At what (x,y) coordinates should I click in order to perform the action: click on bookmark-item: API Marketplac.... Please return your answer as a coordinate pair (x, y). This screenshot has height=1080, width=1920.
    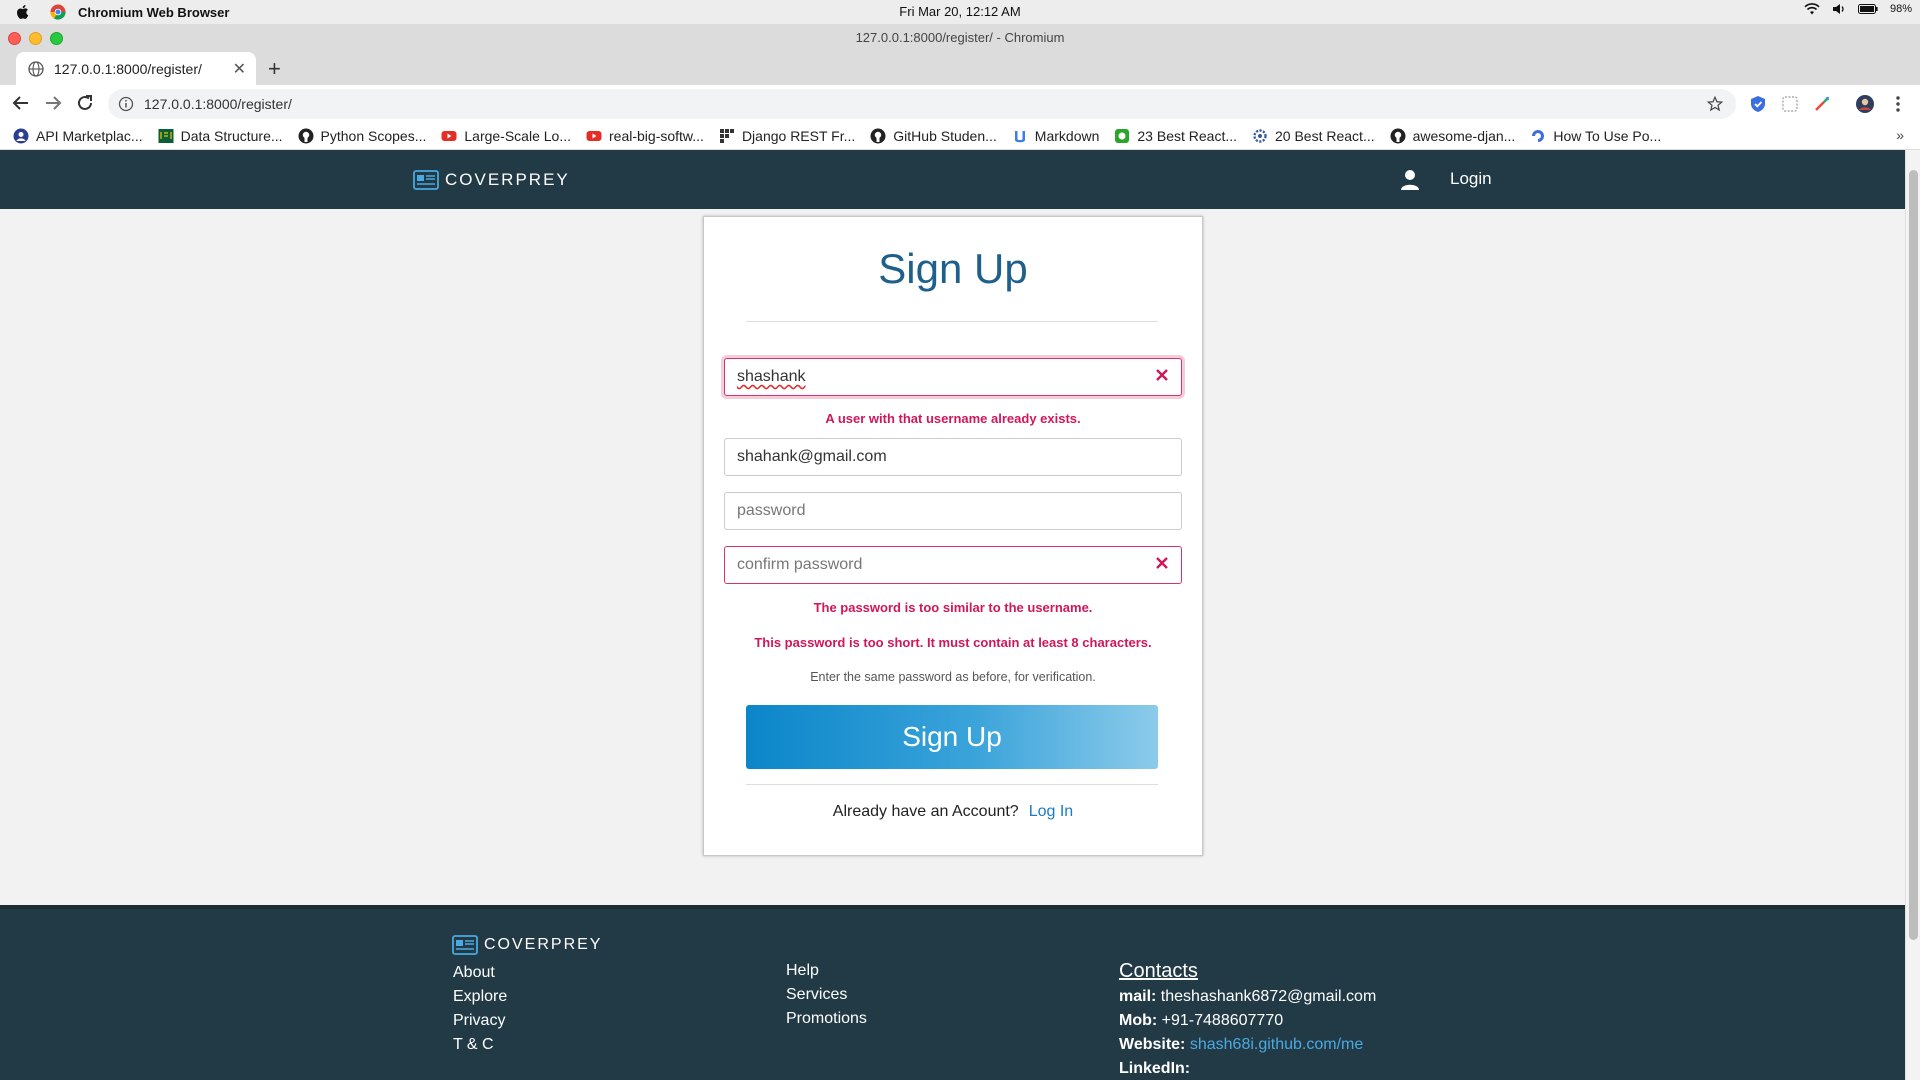
    Looking at the image, I should click on (78, 136).